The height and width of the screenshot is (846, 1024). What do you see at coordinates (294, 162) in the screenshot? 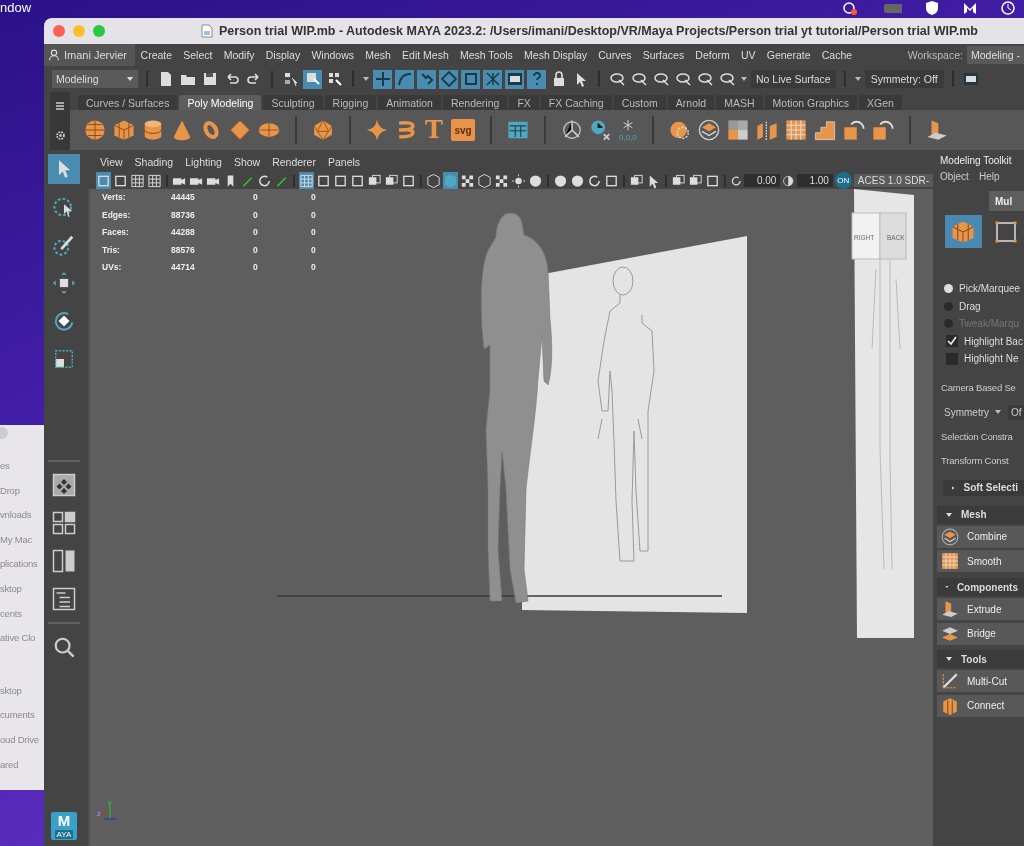
I see `panel-menu: Renderer` at bounding box center [294, 162].